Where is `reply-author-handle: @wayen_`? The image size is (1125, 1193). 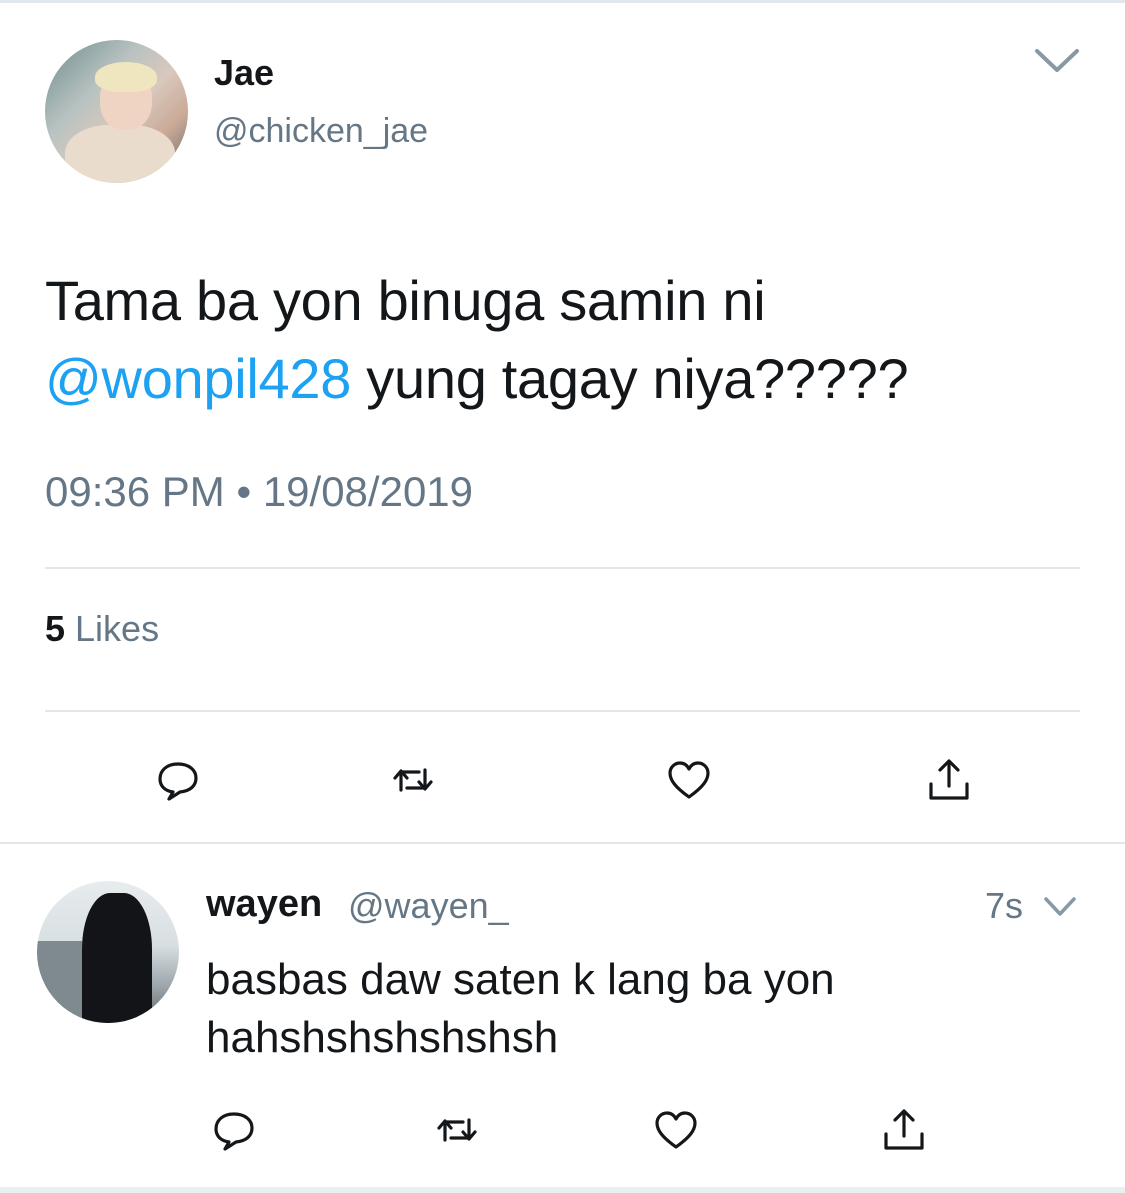
reply-author-handle: @wayen_ is located at coordinates (428, 906).